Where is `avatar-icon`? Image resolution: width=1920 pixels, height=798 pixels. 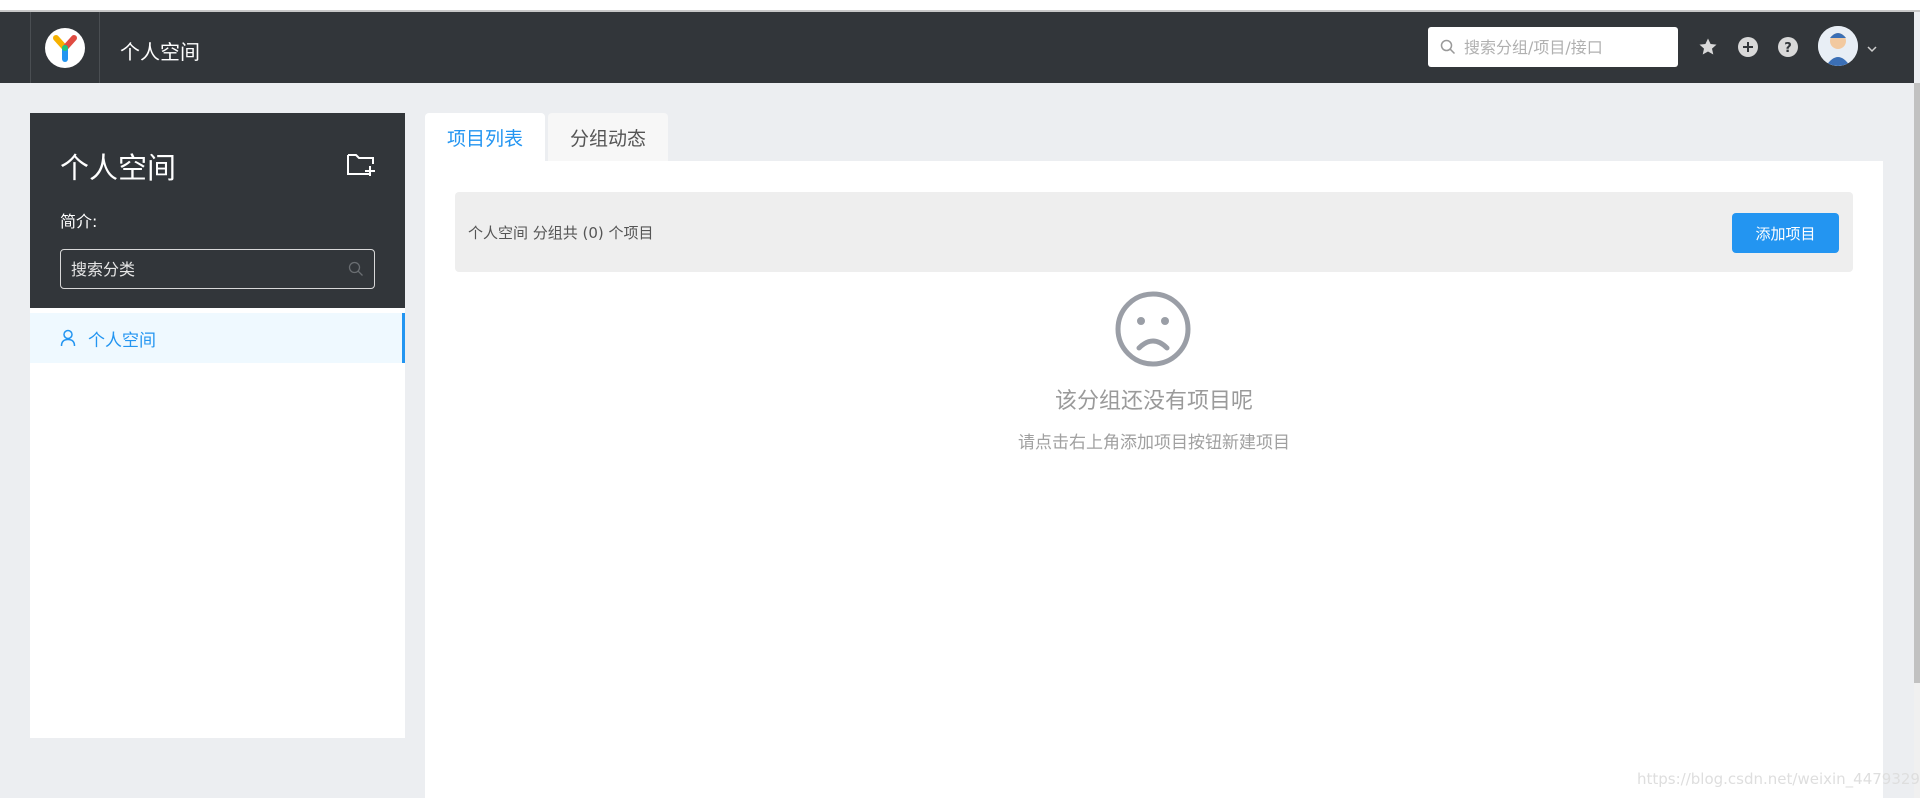 avatar-icon is located at coordinates (1838, 46).